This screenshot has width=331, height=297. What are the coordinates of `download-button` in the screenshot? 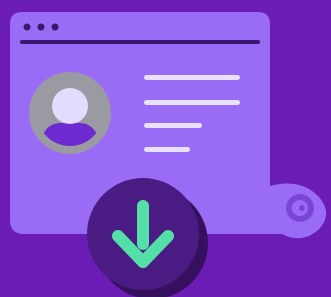 It's located at (143, 234).